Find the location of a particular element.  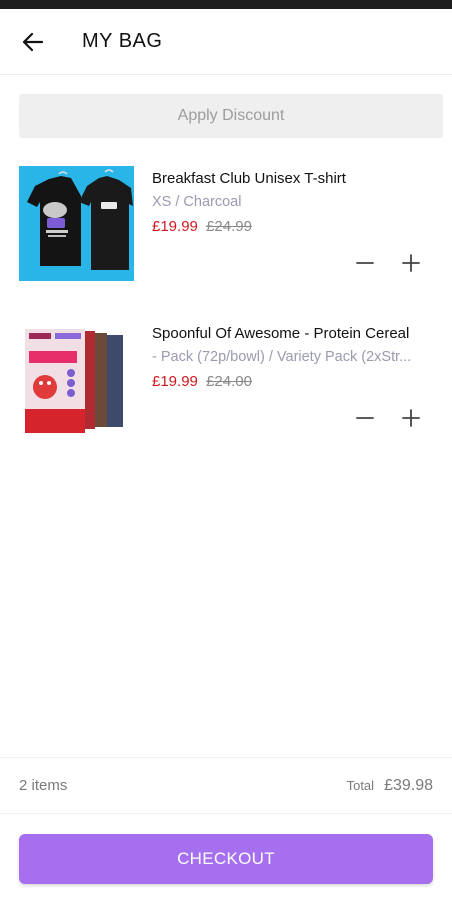

item-name: Breakfast Club Unisex T-shirt is located at coordinates (249, 178).